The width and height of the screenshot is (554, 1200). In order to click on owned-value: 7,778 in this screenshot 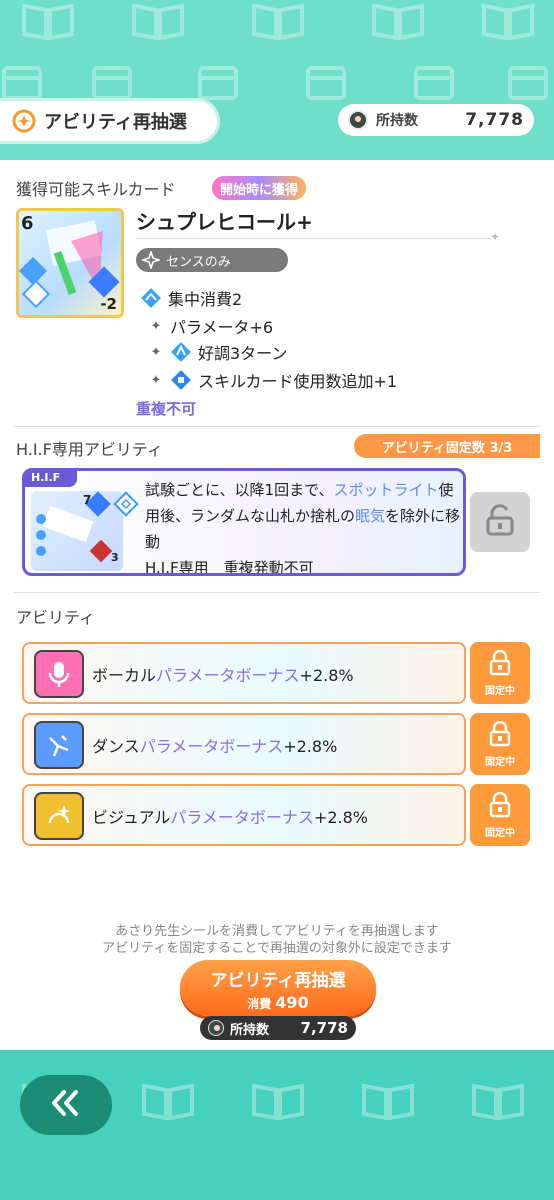, I will do `click(494, 120)`.